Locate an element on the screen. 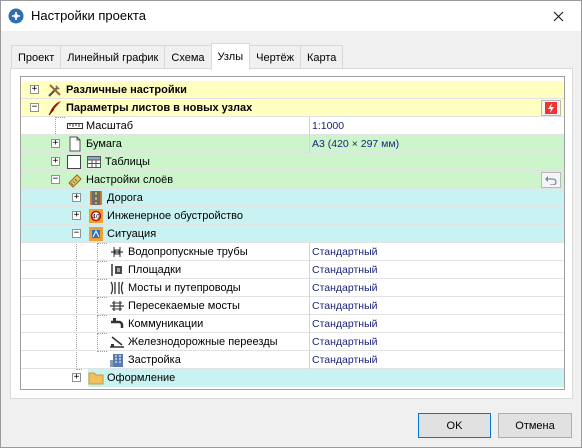  tree-row-layers: − Настройки слоёв is located at coordinates (292, 180).